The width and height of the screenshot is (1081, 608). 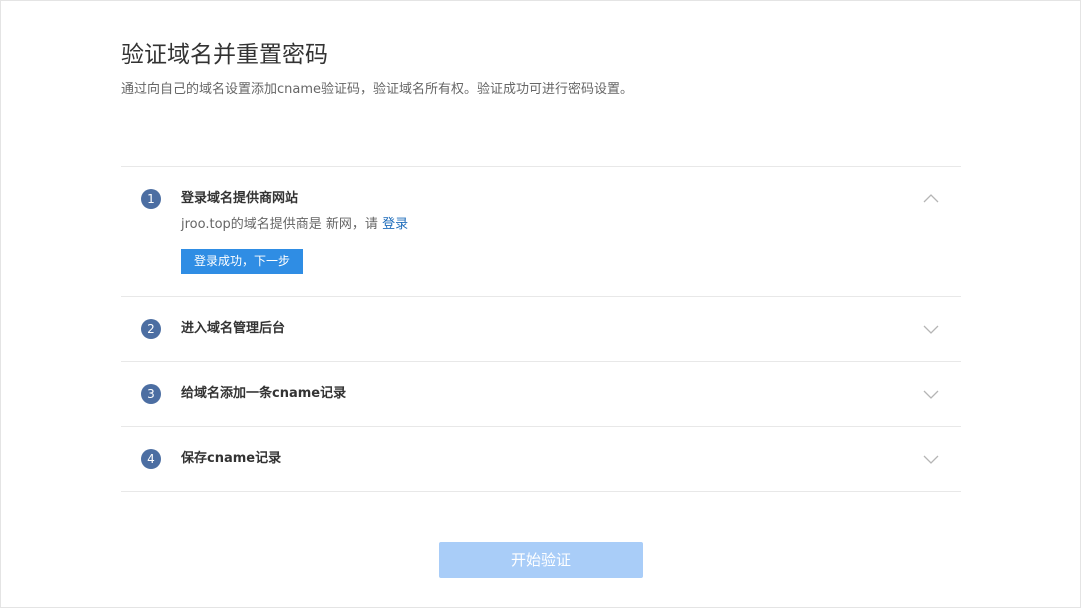 What do you see at coordinates (282, 224) in the screenshot?
I see `provider-text: jroo.top的域名提供商是 新网，请` at bounding box center [282, 224].